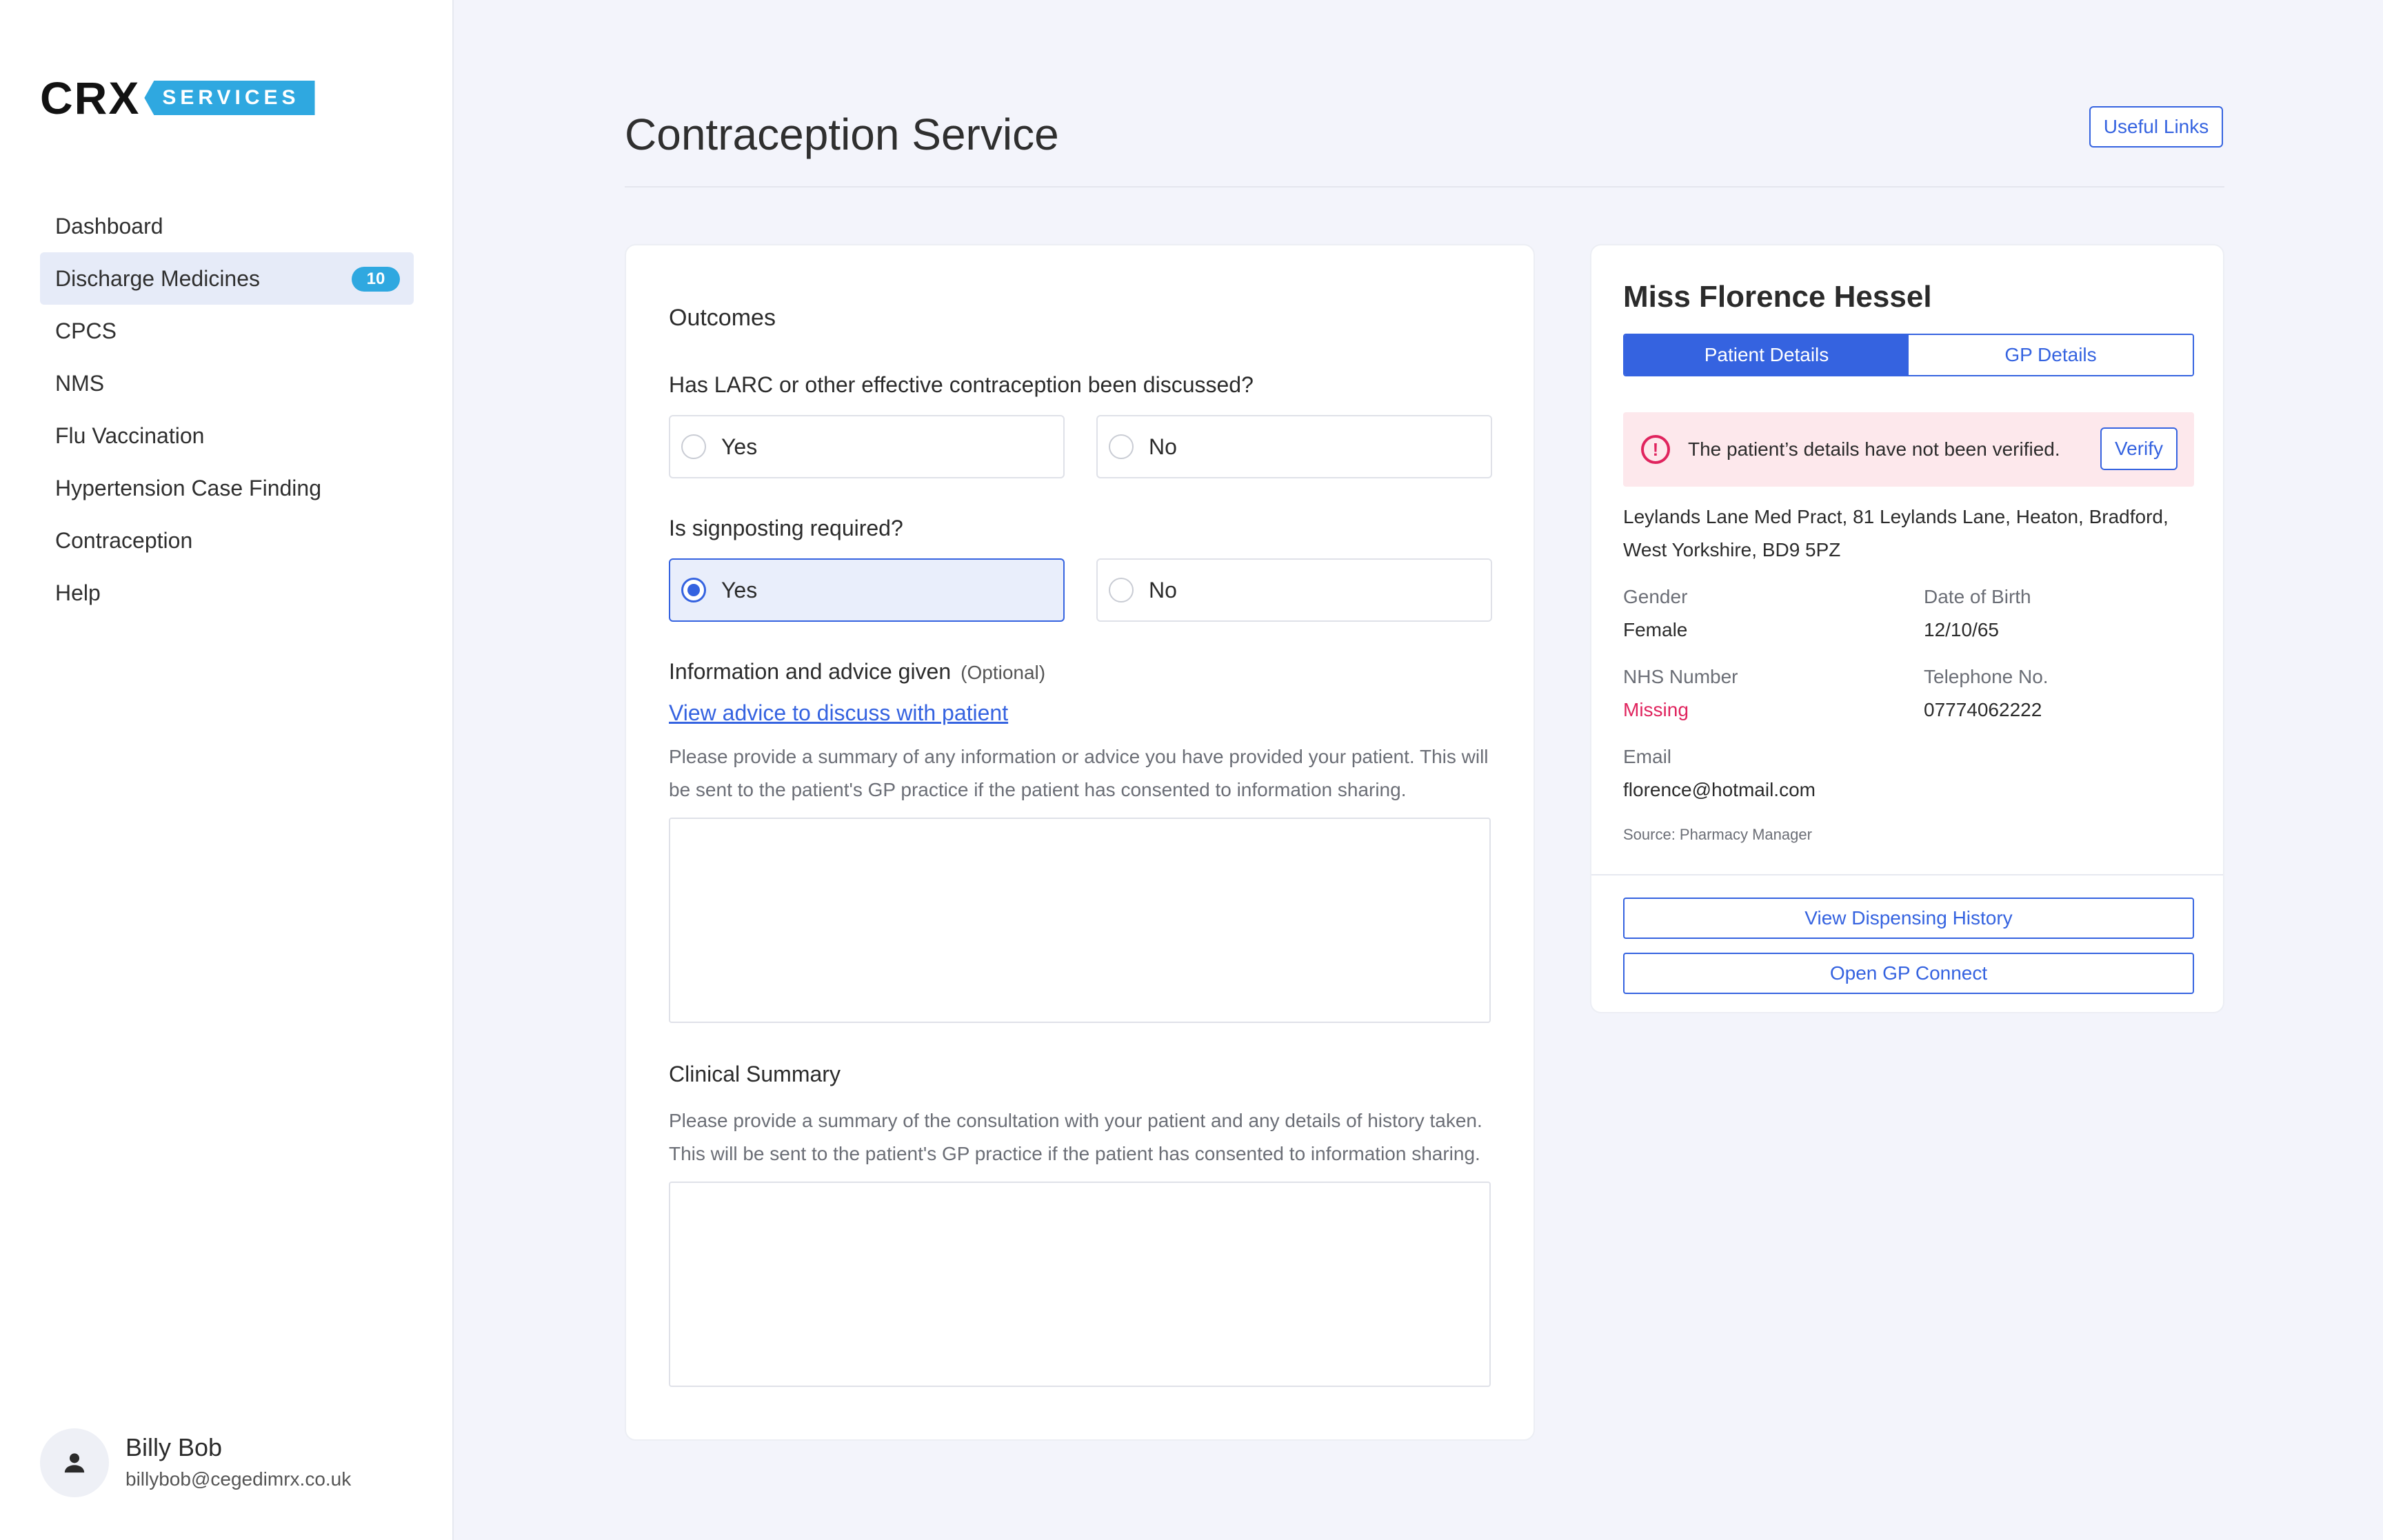  Describe the element at coordinates (1294, 447) in the screenshot. I see `larc-no-option: No` at that location.